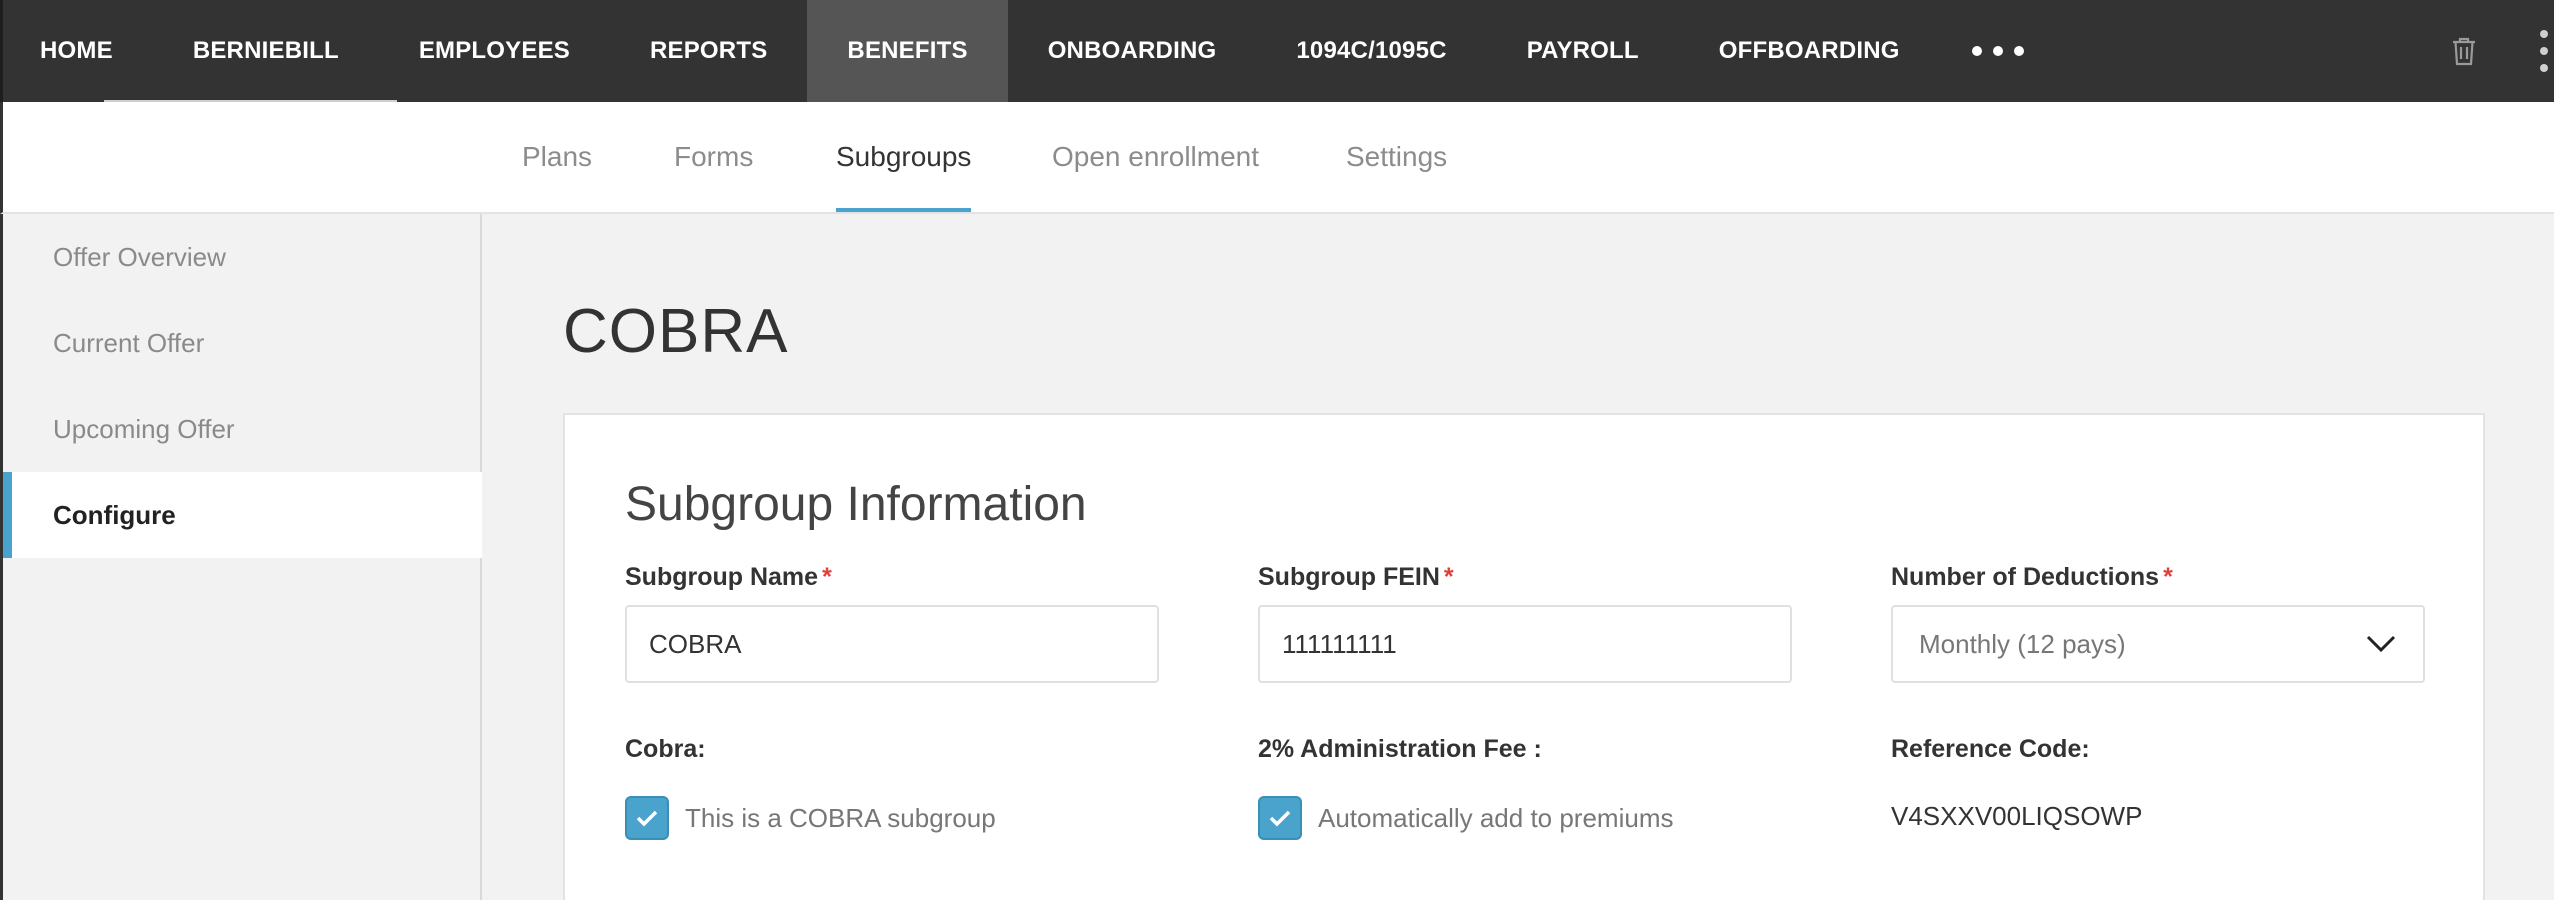 The width and height of the screenshot is (2554, 900). I want to click on tab-open-enrollment: Open enrollment, so click(1155, 157).